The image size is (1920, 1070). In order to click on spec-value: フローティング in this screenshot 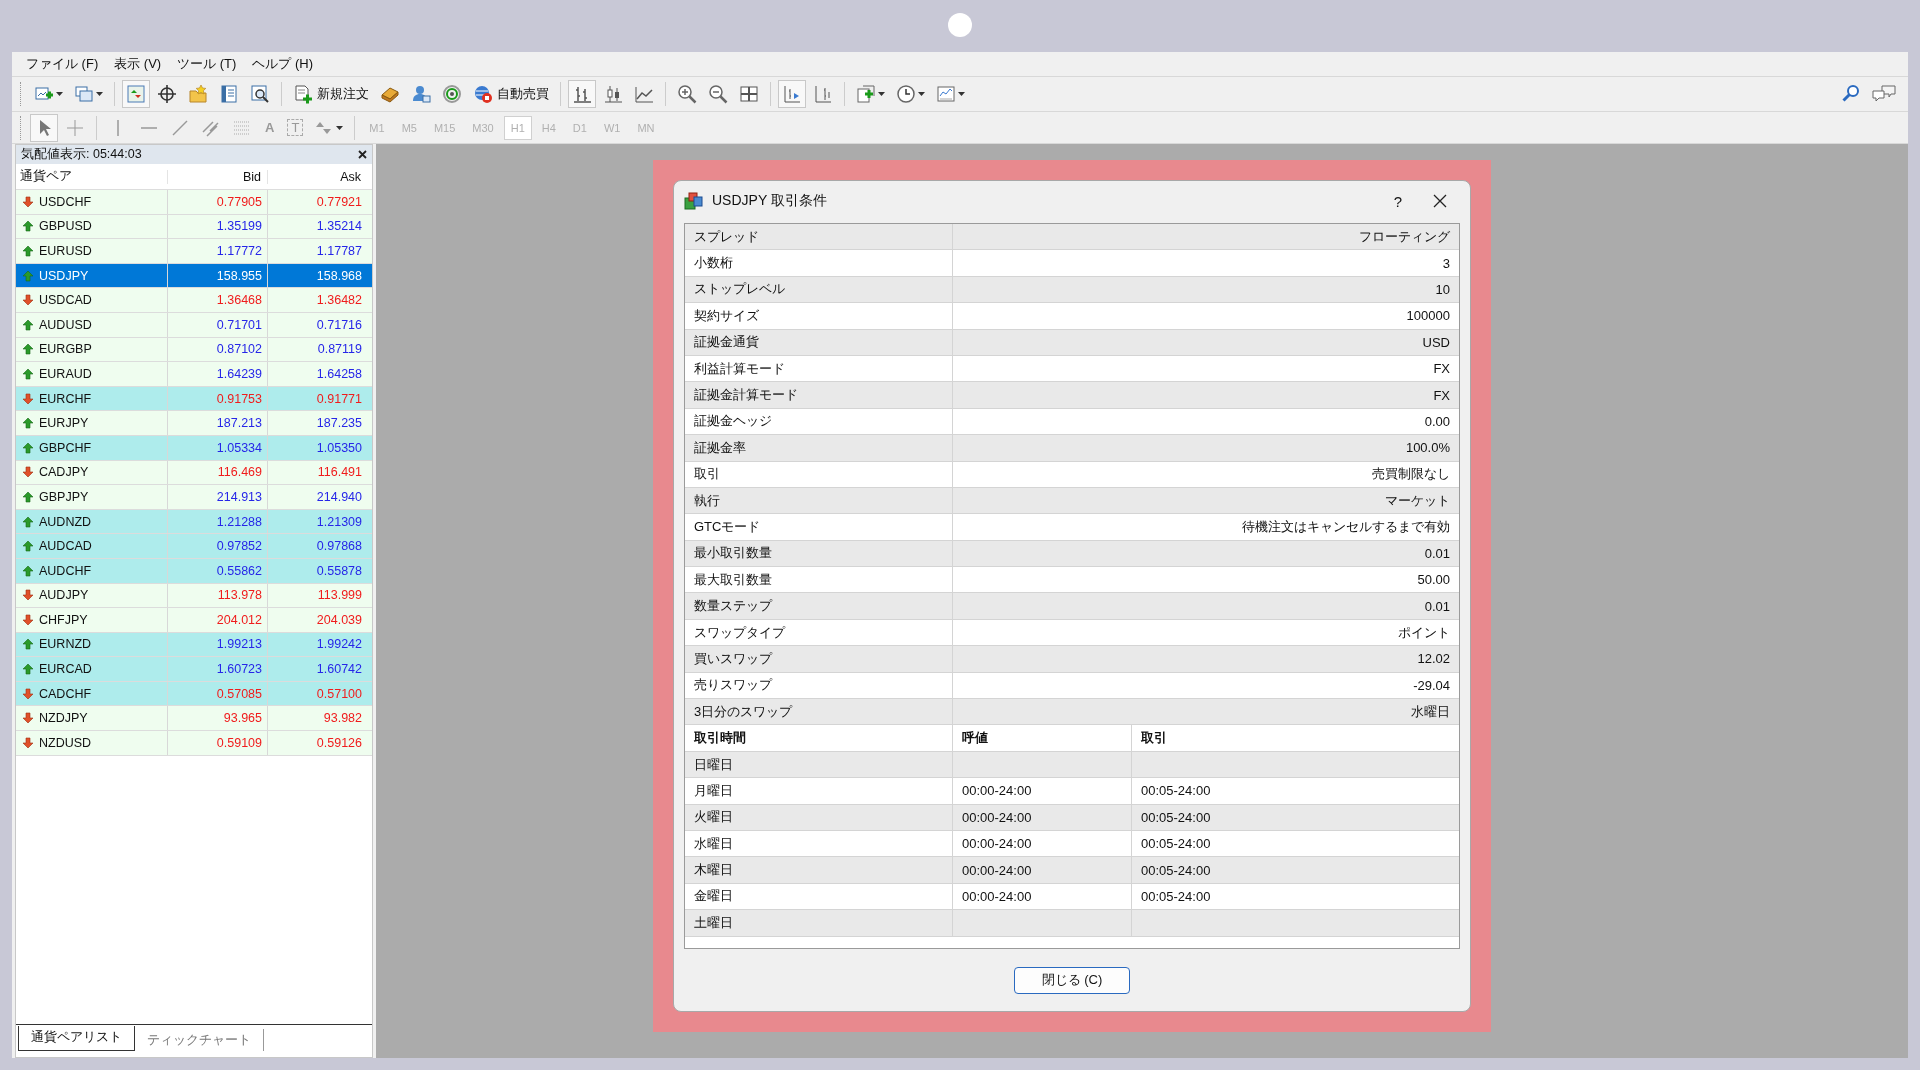, I will do `click(1205, 237)`.